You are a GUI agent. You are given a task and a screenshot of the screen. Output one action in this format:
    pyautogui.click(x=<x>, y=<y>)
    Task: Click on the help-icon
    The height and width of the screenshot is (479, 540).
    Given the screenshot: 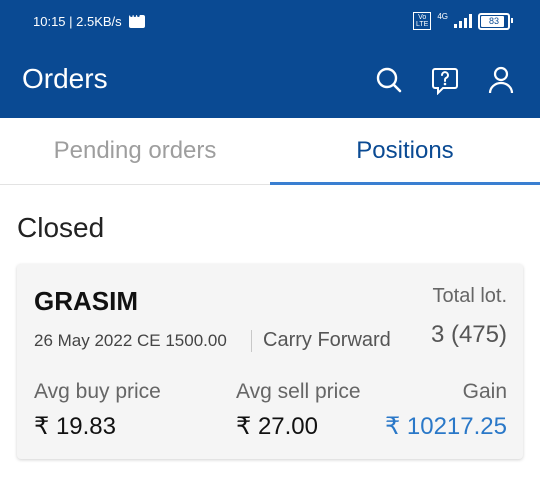 What is the action you would take?
    pyautogui.click(x=445, y=80)
    